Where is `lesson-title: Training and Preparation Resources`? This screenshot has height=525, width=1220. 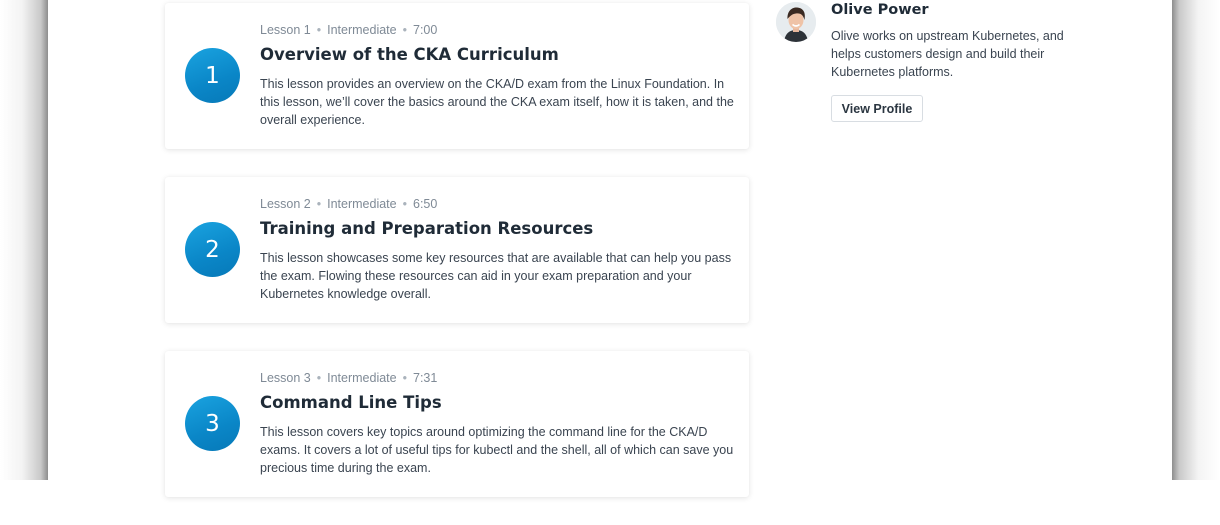 lesson-title: Training and Preparation Resources is located at coordinates (426, 228).